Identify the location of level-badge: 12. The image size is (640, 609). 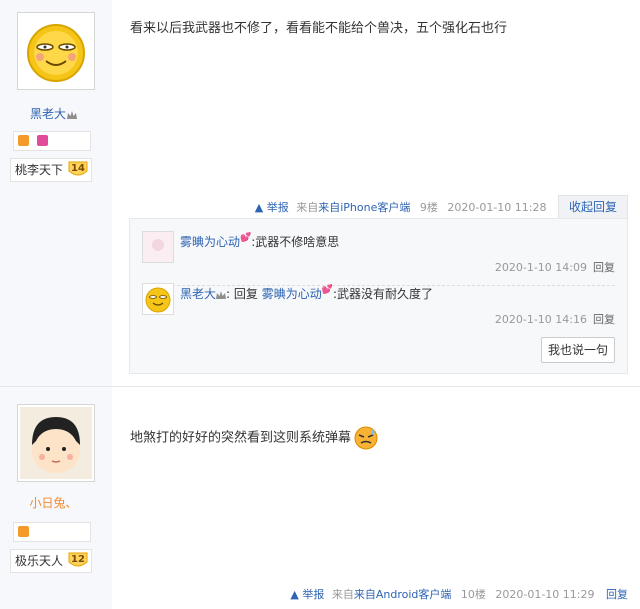
(78, 561).